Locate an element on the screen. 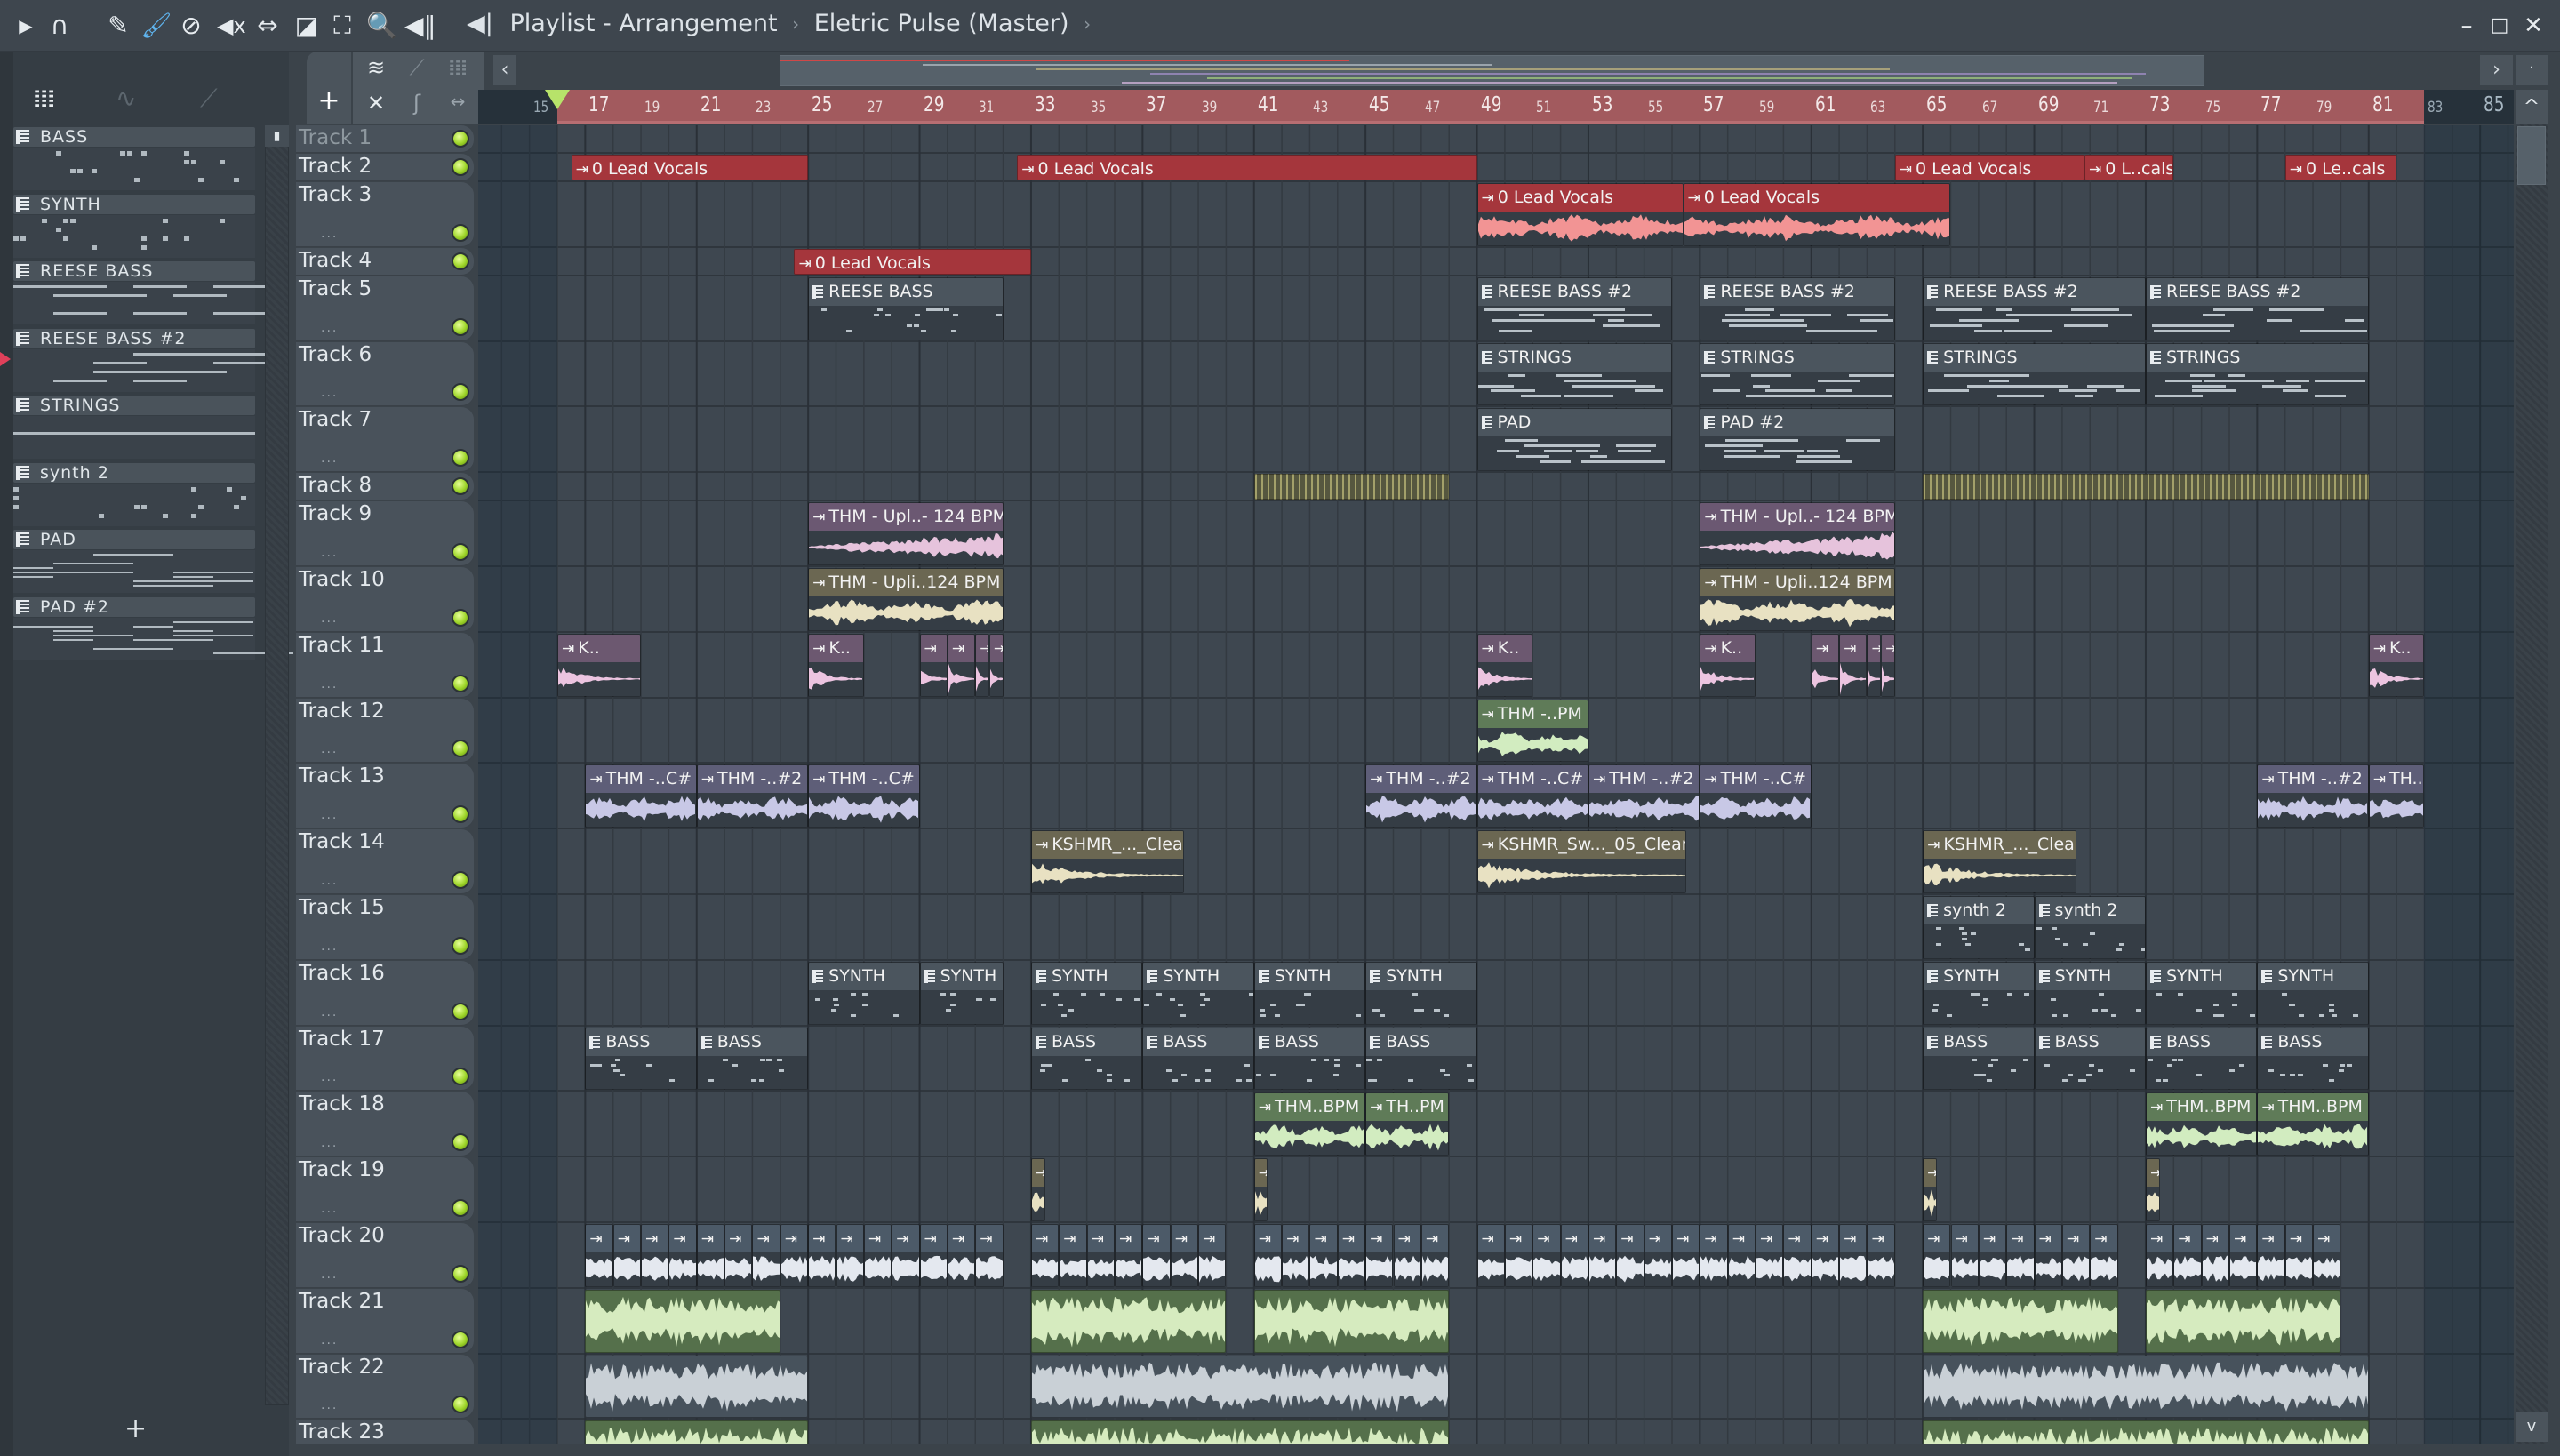 The width and height of the screenshot is (2560, 1456). audio-wave-icon: ∿ is located at coordinates (126, 98).